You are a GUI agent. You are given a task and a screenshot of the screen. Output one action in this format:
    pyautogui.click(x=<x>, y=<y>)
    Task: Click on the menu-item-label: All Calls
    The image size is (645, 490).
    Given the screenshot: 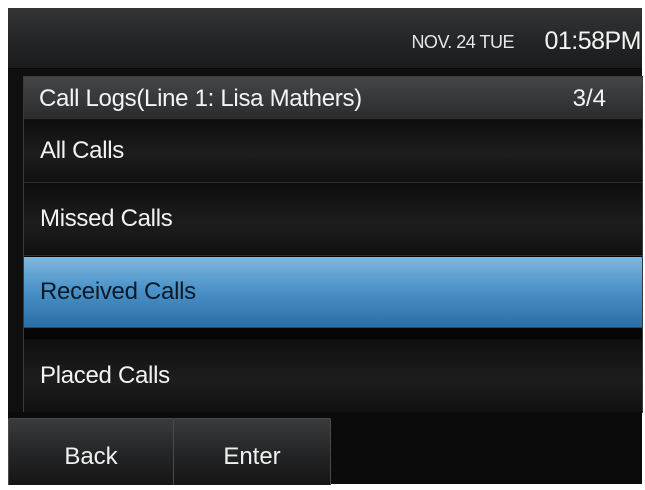 What is the action you would take?
    pyautogui.click(x=82, y=150)
    